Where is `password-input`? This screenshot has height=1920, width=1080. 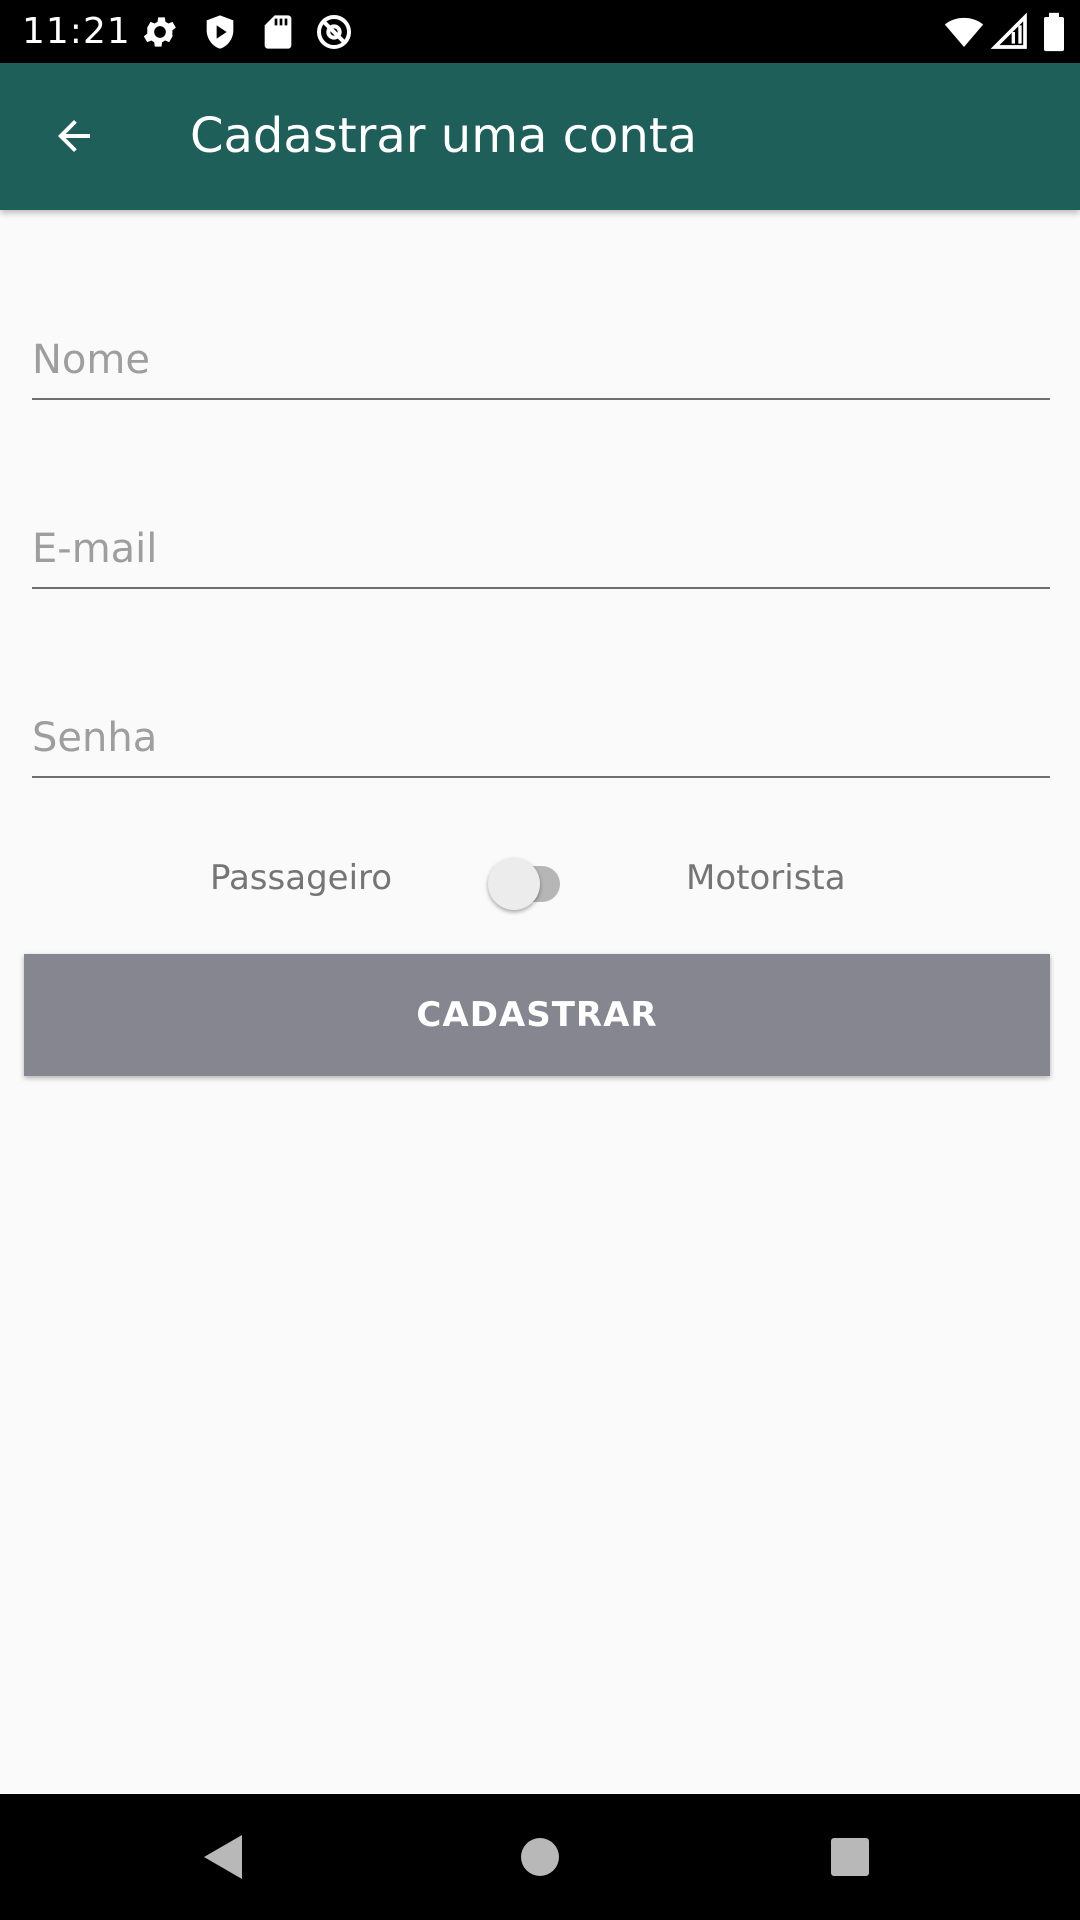 password-input is located at coordinates (541, 738).